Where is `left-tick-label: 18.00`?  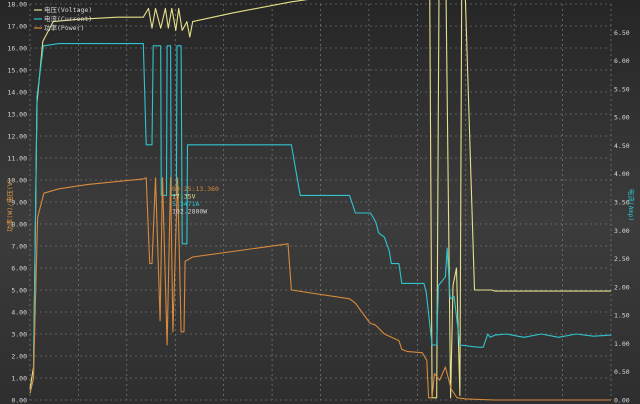
left-tick-label: 18.00 is located at coordinates (17, 5).